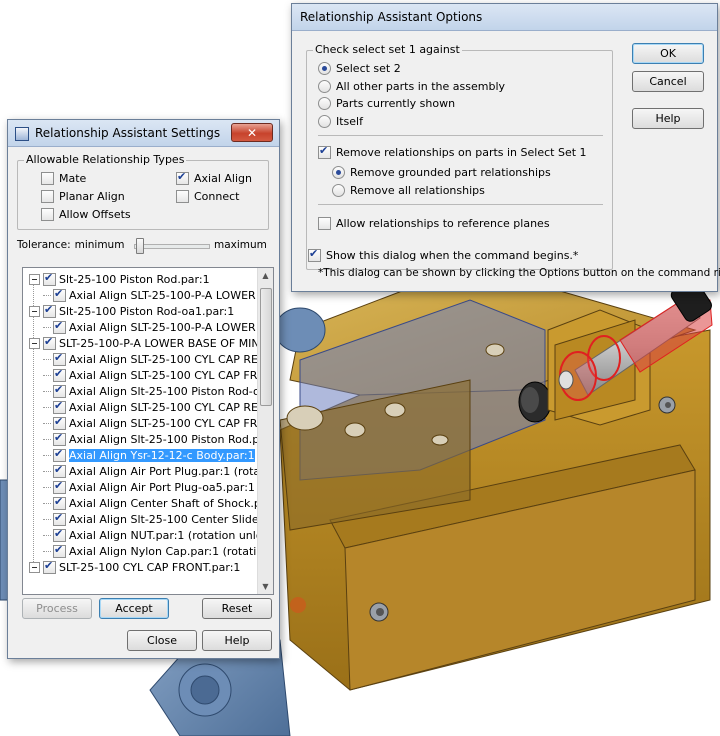  What do you see at coordinates (158, 519) in the screenshot?
I see `tree-relationship-node: Axial Align Slt-25-100 Center Slide.pa` at bounding box center [158, 519].